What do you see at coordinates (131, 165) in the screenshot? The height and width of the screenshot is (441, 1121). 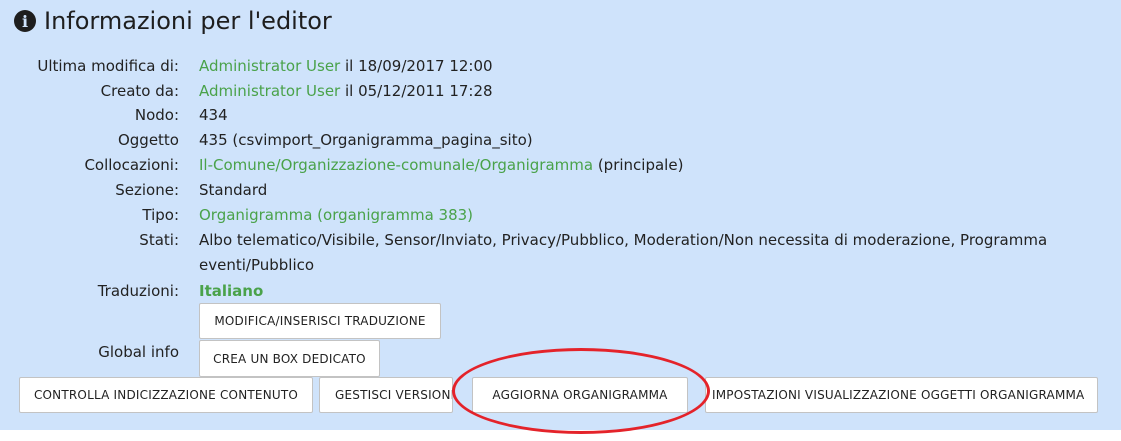 I see `locations-label: Collocazioni:` at bounding box center [131, 165].